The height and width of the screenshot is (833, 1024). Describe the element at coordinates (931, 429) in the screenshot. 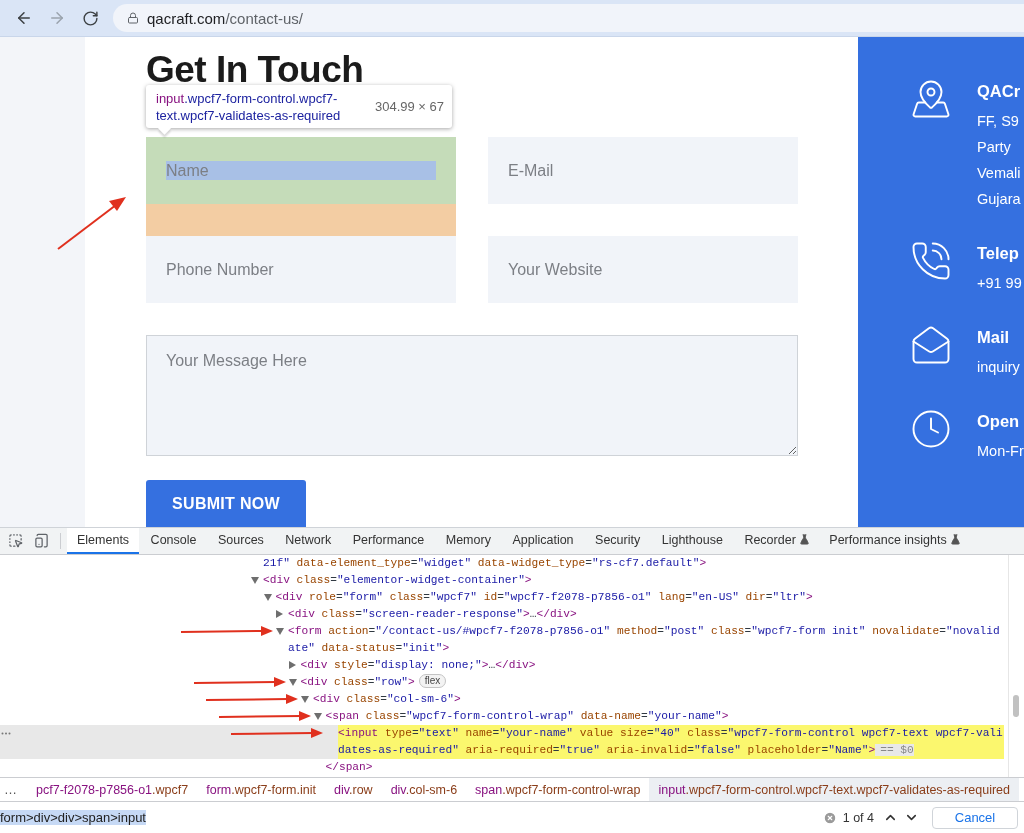

I see `clock-icon` at that location.